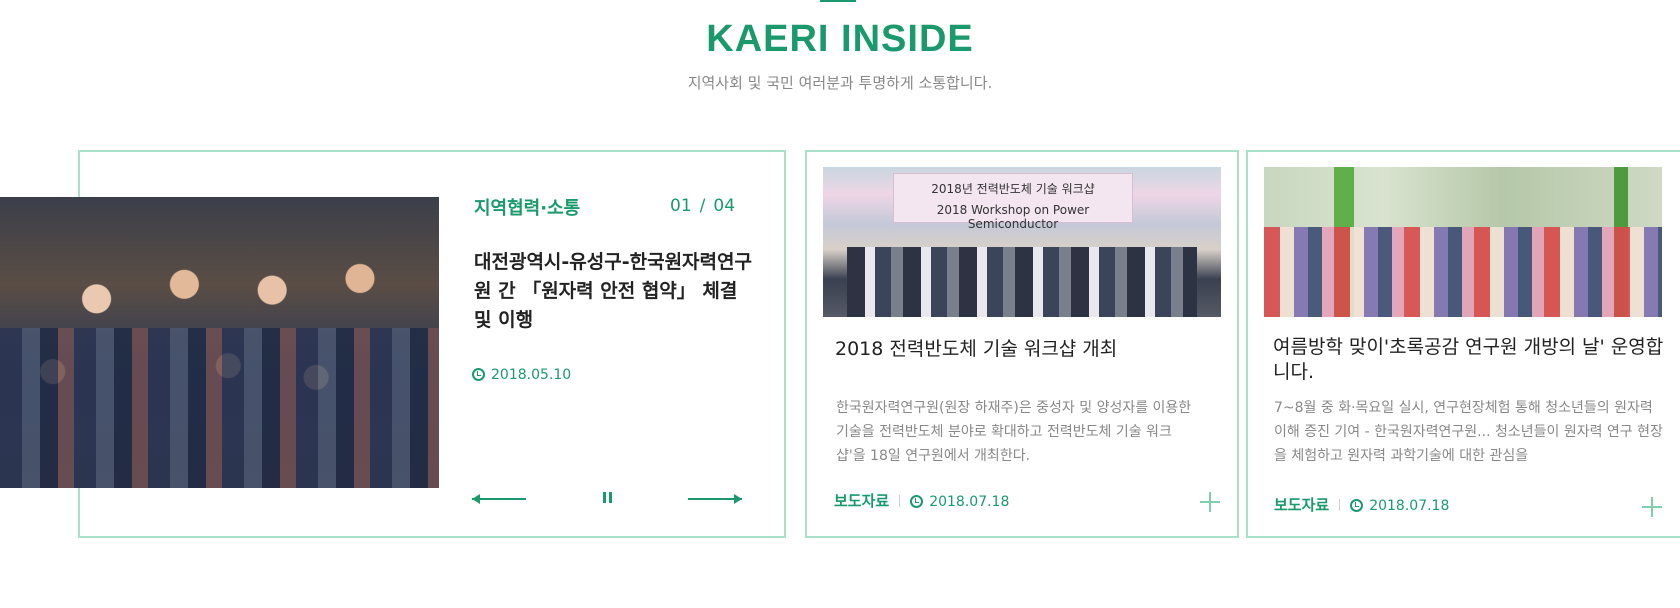 This screenshot has width=1680, height=608. What do you see at coordinates (715, 499) in the screenshot?
I see `slider-next-button` at bounding box center [715, 499].